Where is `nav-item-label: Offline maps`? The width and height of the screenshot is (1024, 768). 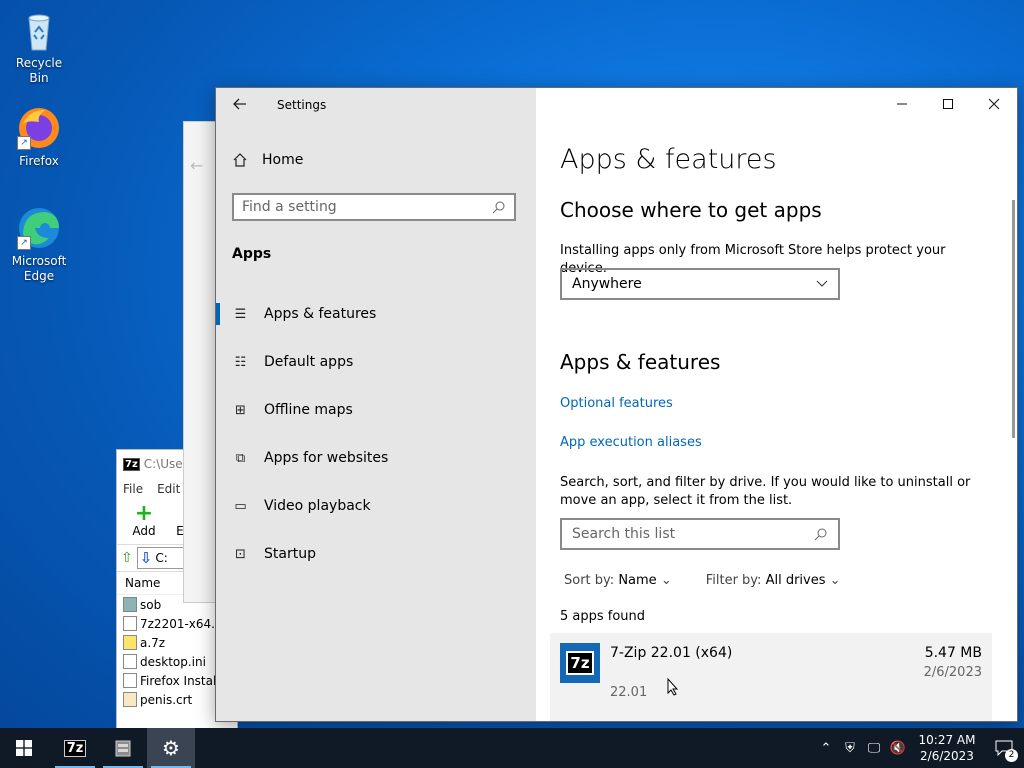
nav-item-label: Offline maps is located at coordinates (308, 410).